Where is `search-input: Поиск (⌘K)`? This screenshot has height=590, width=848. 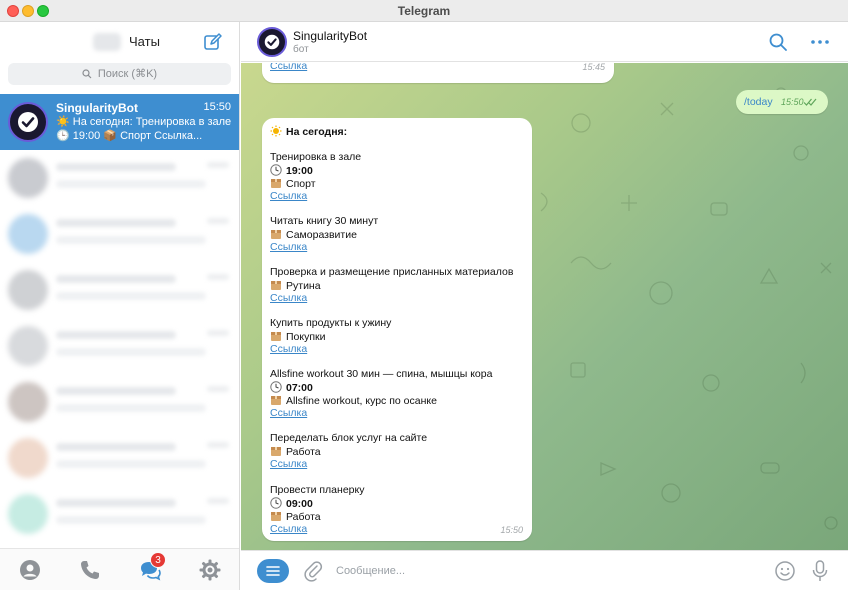 search-input: Поиск (⌘K) is located at coordinates (119, 74).